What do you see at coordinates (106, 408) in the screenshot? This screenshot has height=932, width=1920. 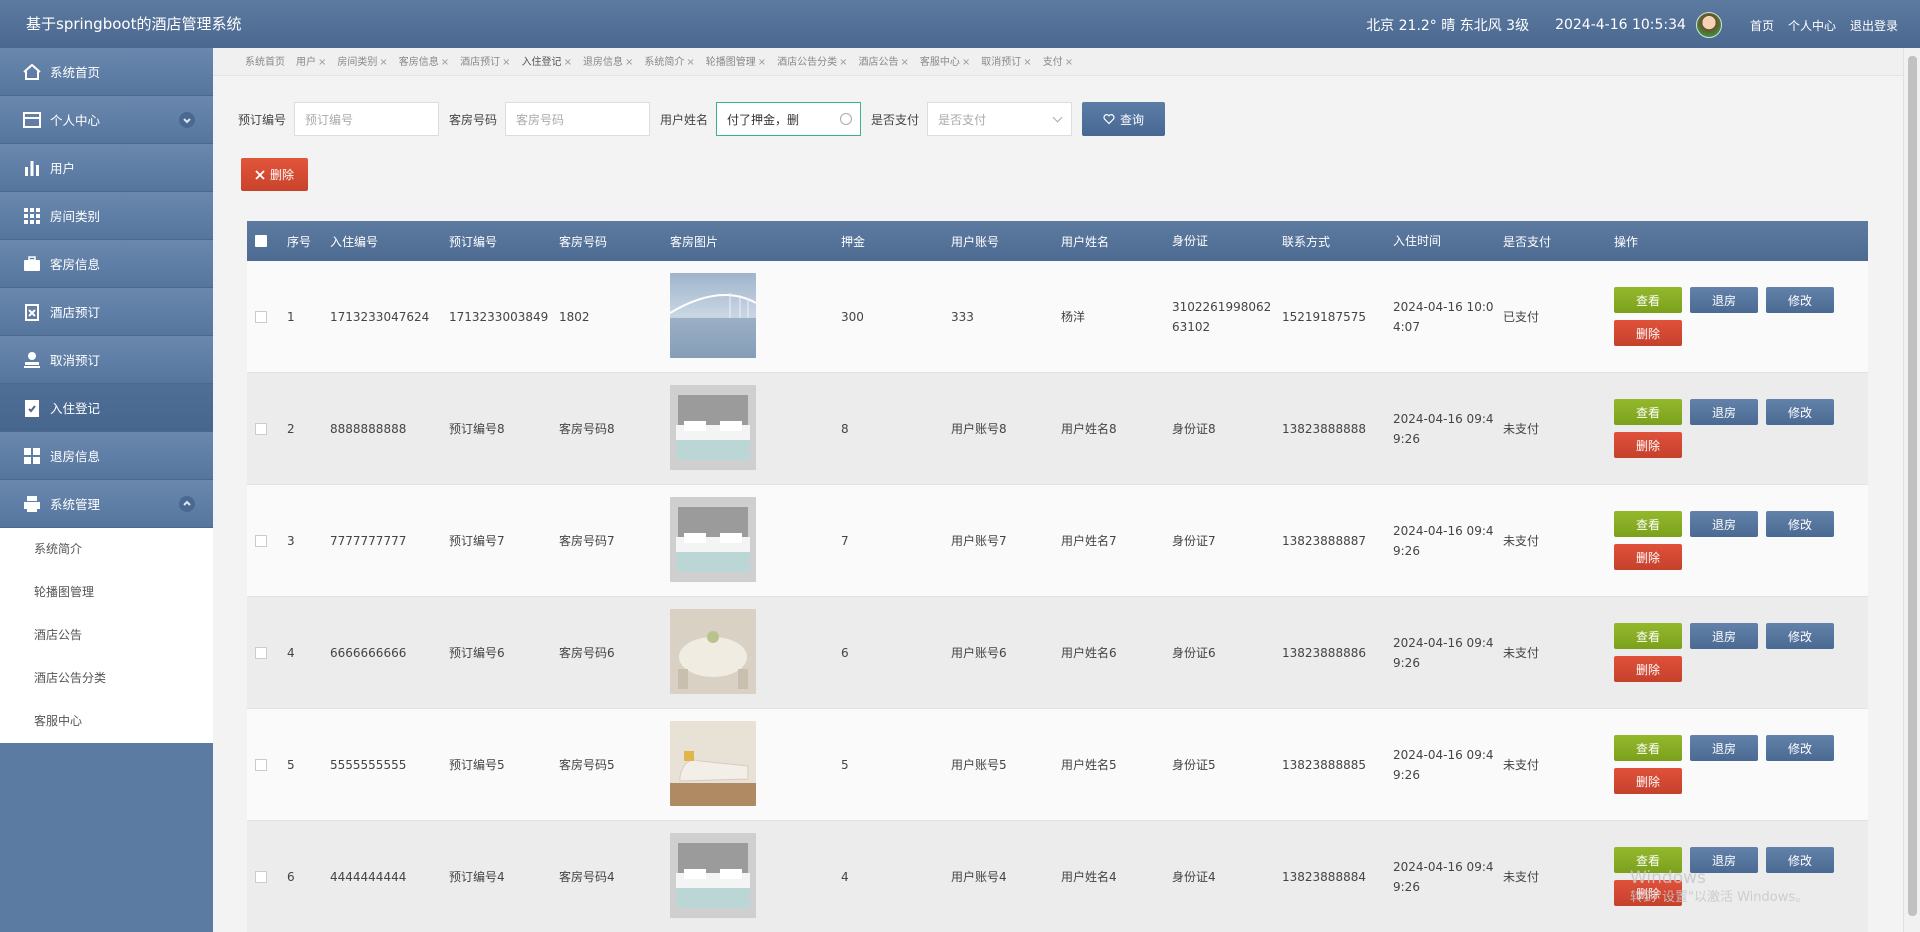 I see `sidebar-item-checkin: 入住登记` at bounding box center [106, 408].